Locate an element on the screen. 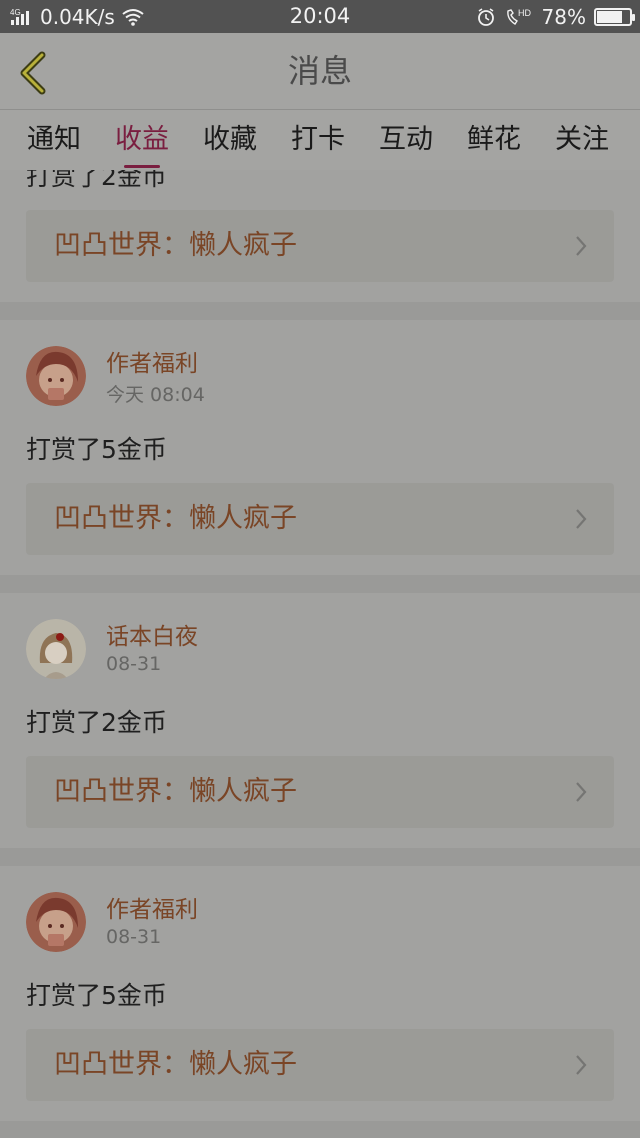  hd-call-icon: HD is located at coordinates (518, 16).